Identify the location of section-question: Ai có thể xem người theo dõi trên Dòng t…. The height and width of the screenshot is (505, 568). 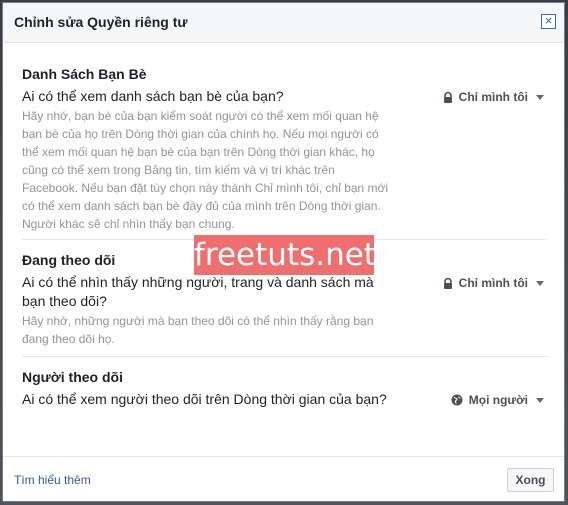
(204, 399).